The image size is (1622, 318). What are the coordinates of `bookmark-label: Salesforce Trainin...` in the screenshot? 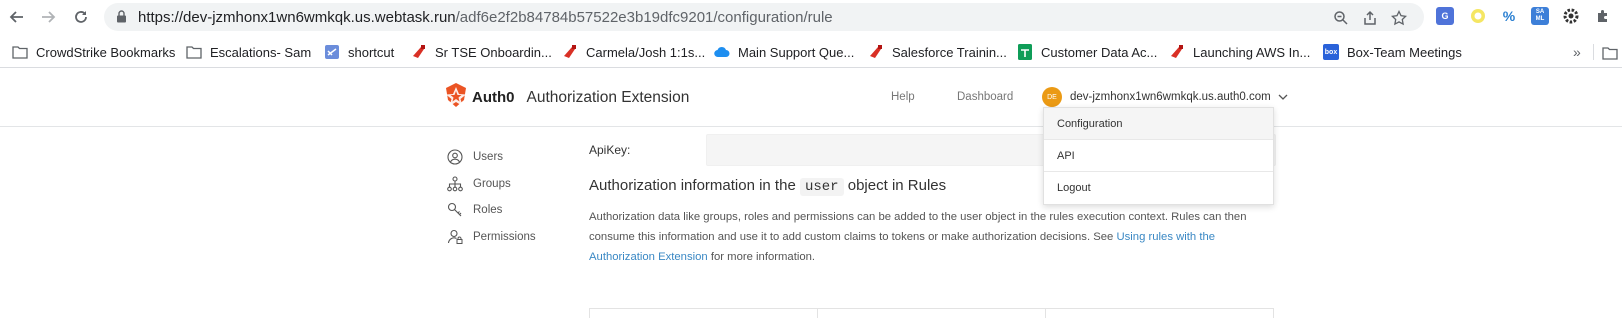 It's located at (949, 52).